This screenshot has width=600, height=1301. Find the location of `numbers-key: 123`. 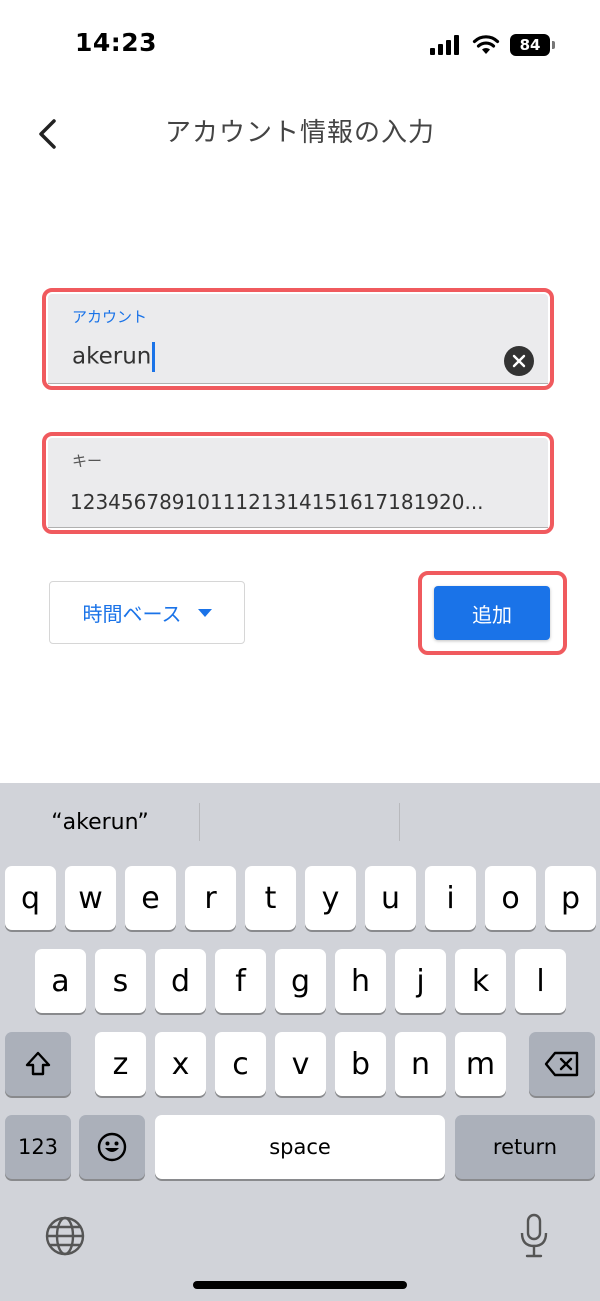

numbers-key: 123 is located at coordinates (38, 1147).